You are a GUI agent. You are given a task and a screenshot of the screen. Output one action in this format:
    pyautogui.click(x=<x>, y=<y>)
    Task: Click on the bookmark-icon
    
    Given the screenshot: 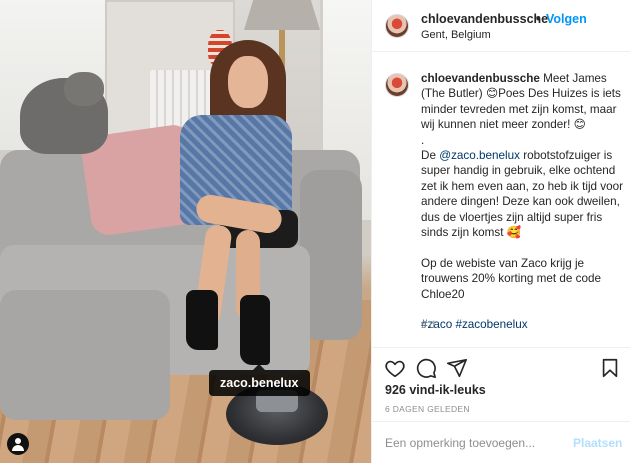 What is the action you would take?
    pyautogui.click(x=610, y=368)
    